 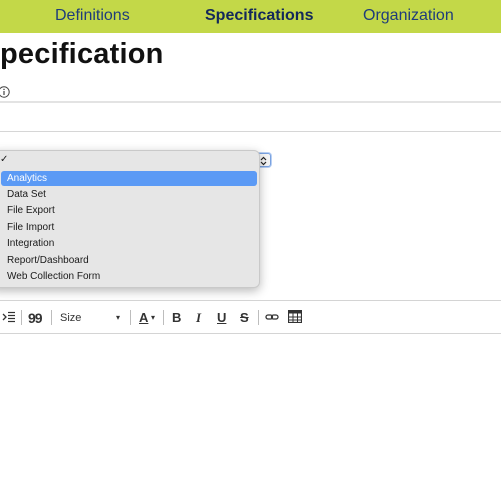 What do you see at coordinates (129, 227) in the screenshot?
I see `dropdown-option-file-import: File Import` at bounding box center [129, 227].